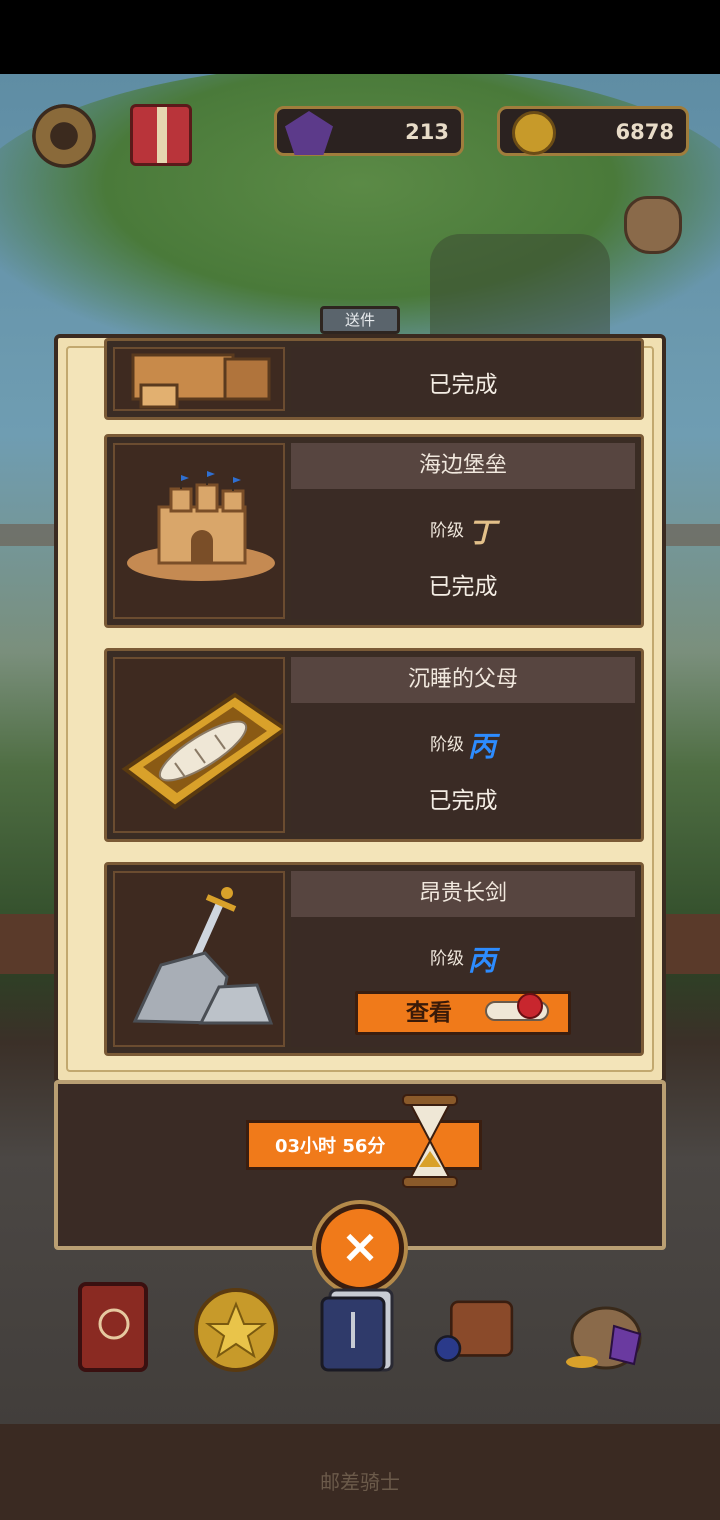 Image resolution: width=720 pixels, height=1520 pixels. What do you see at coordinates (479, 1326) in the screenshot?
I see `adventure-bag-icon` at bounding box center [479, 1326].